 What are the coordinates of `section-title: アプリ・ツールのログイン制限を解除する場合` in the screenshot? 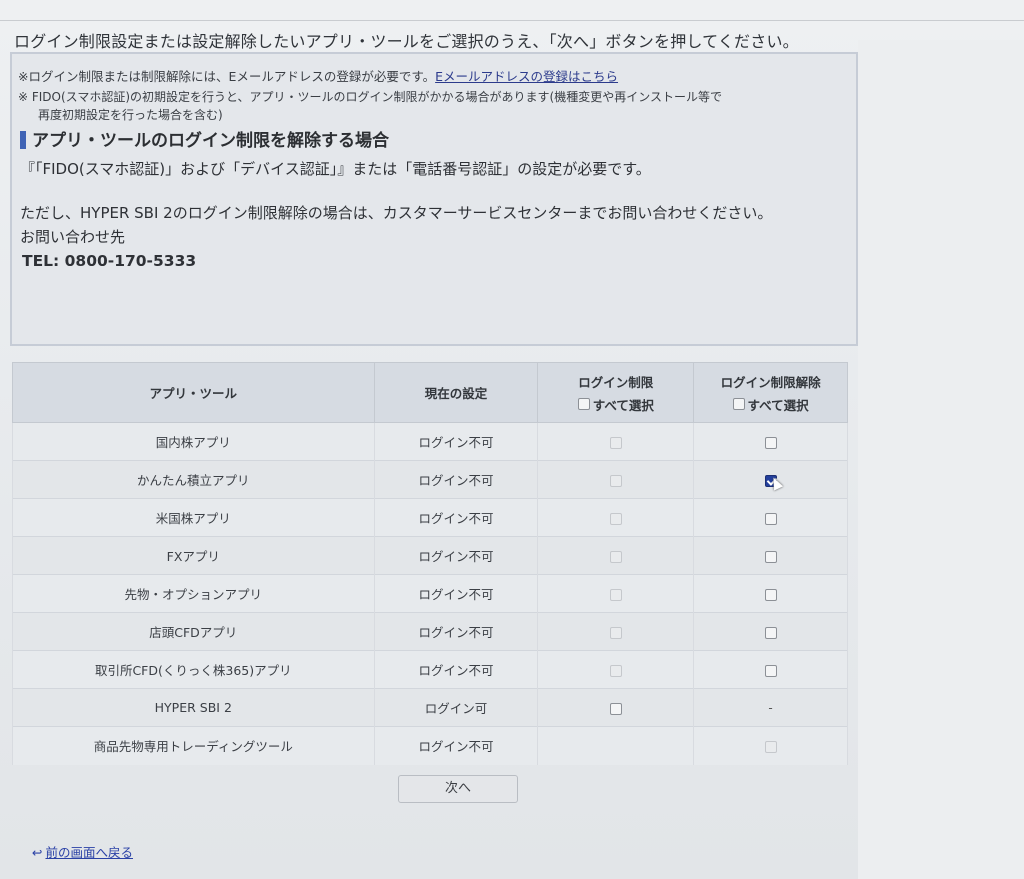 It's located at (204, 138).